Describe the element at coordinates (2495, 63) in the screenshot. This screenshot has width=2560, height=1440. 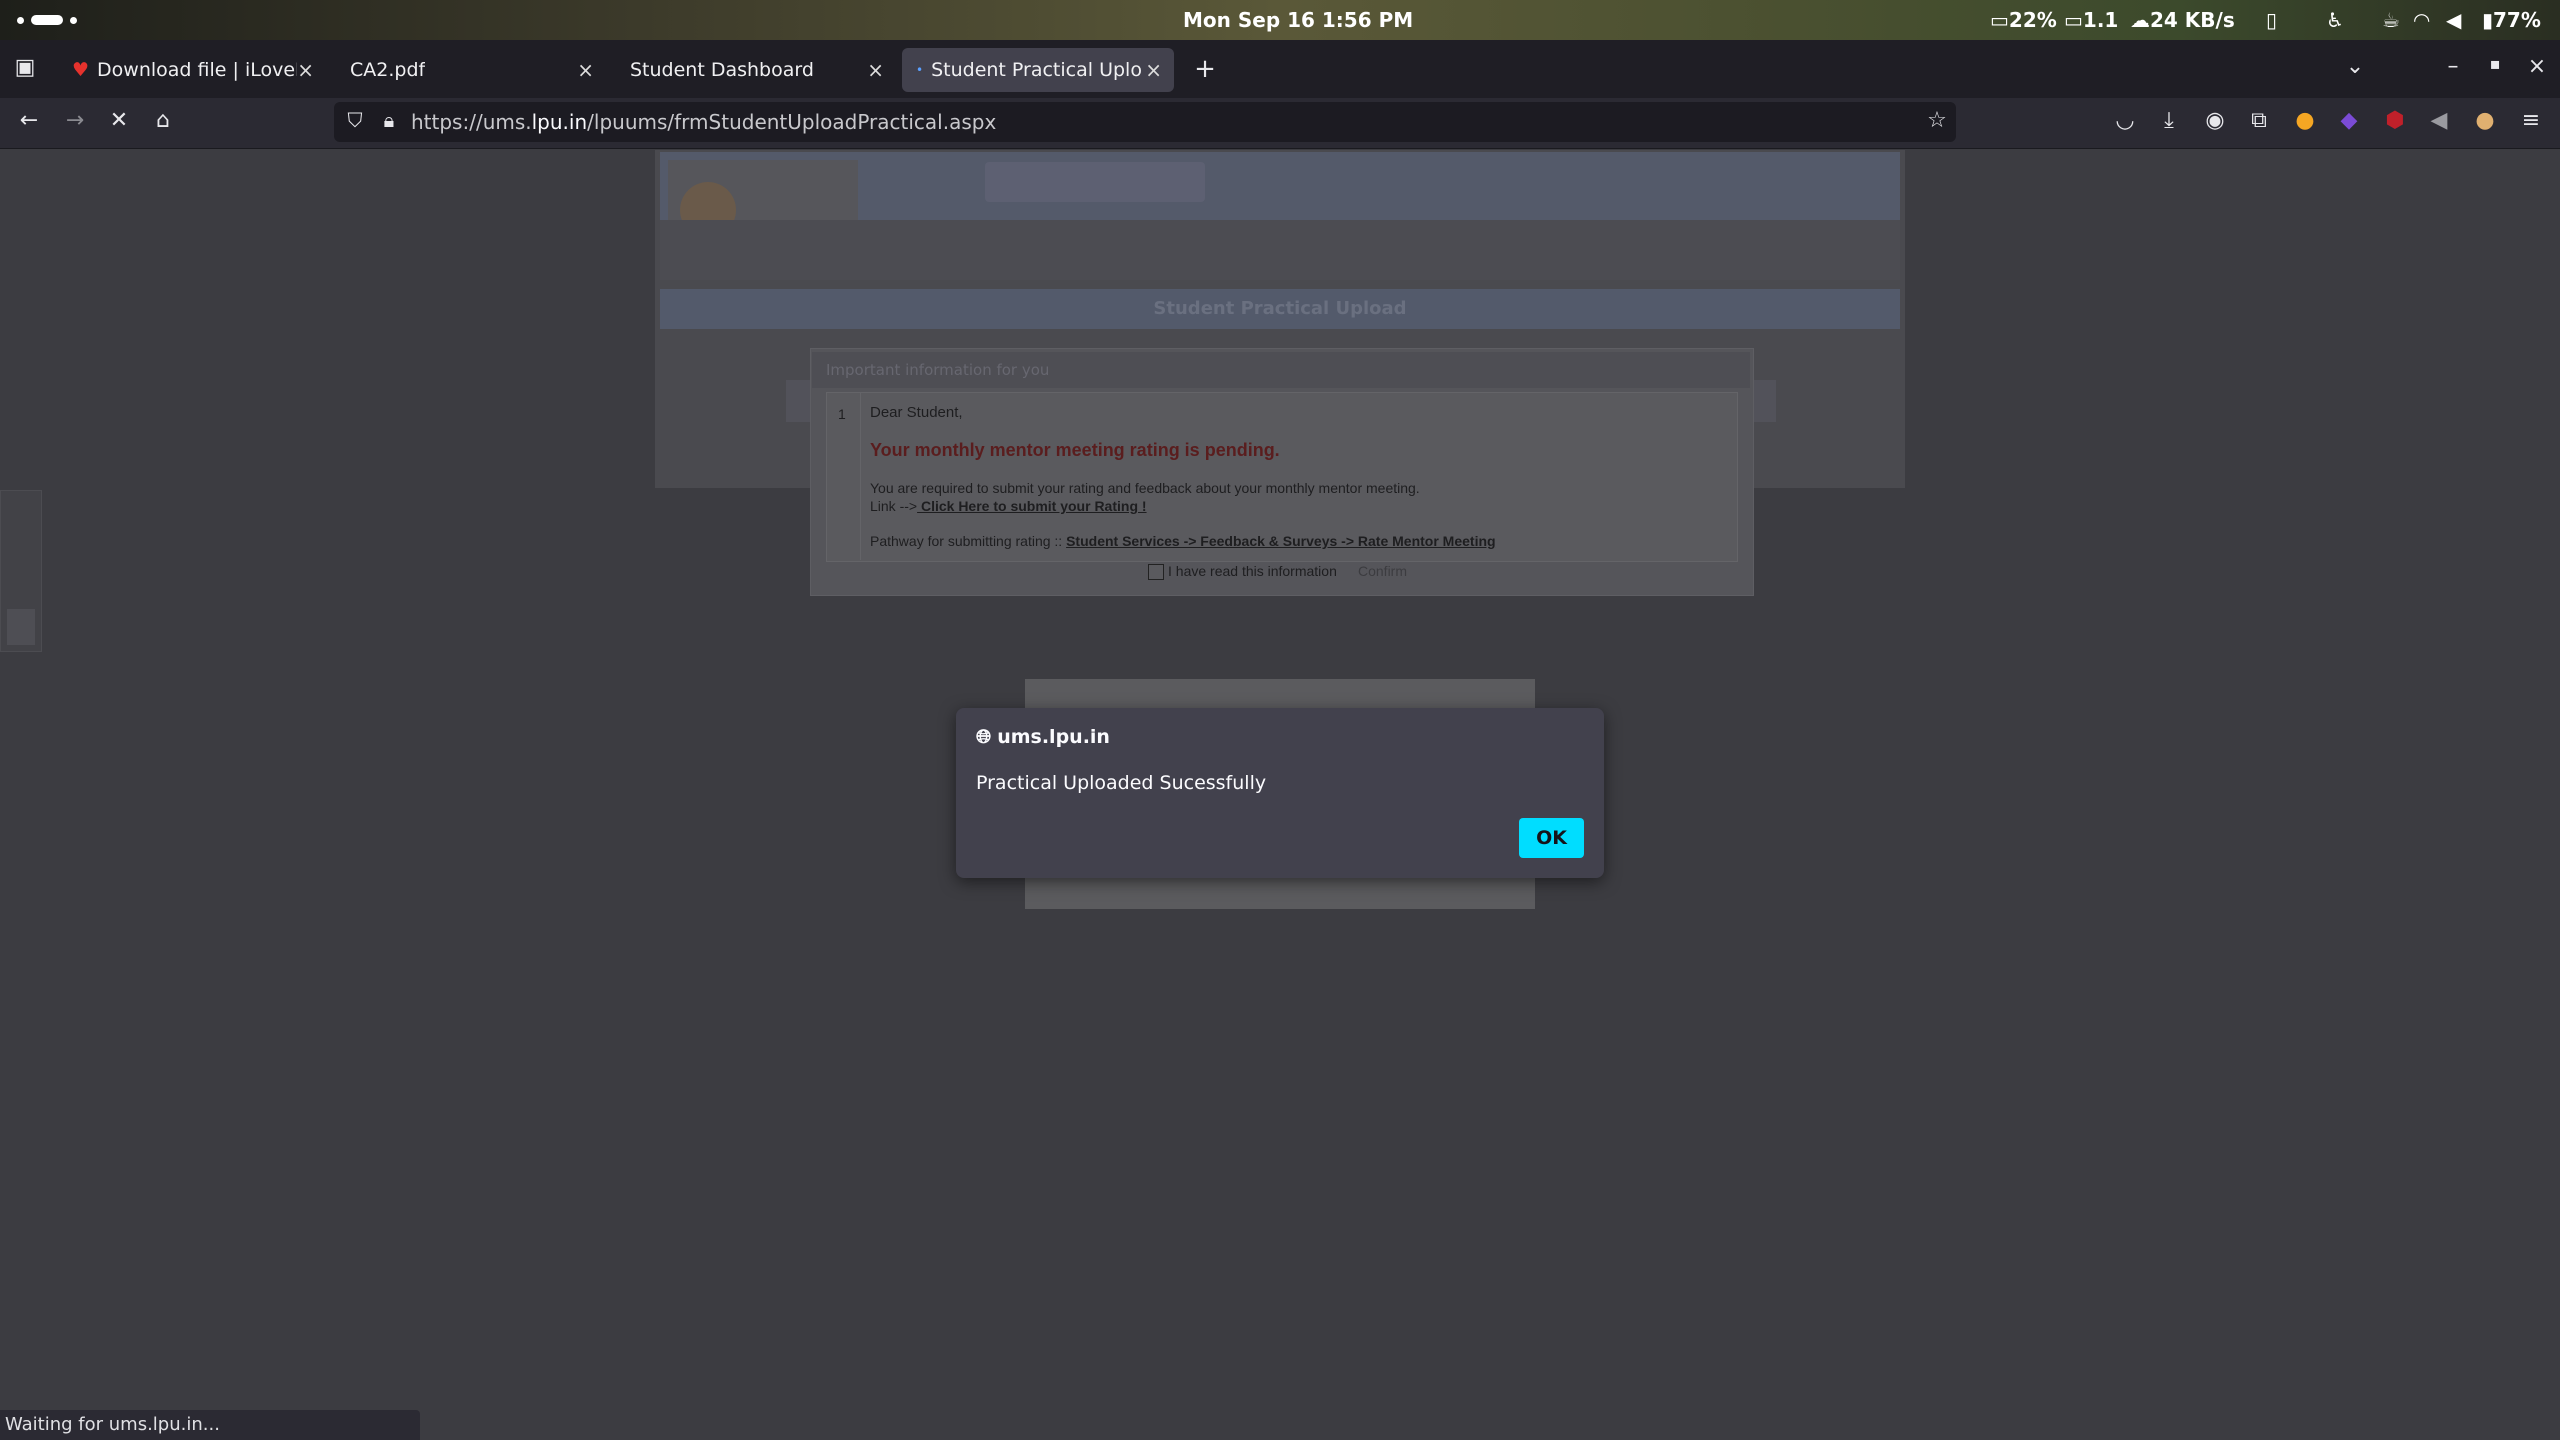
I see `maximize-button: ▪` at that location.